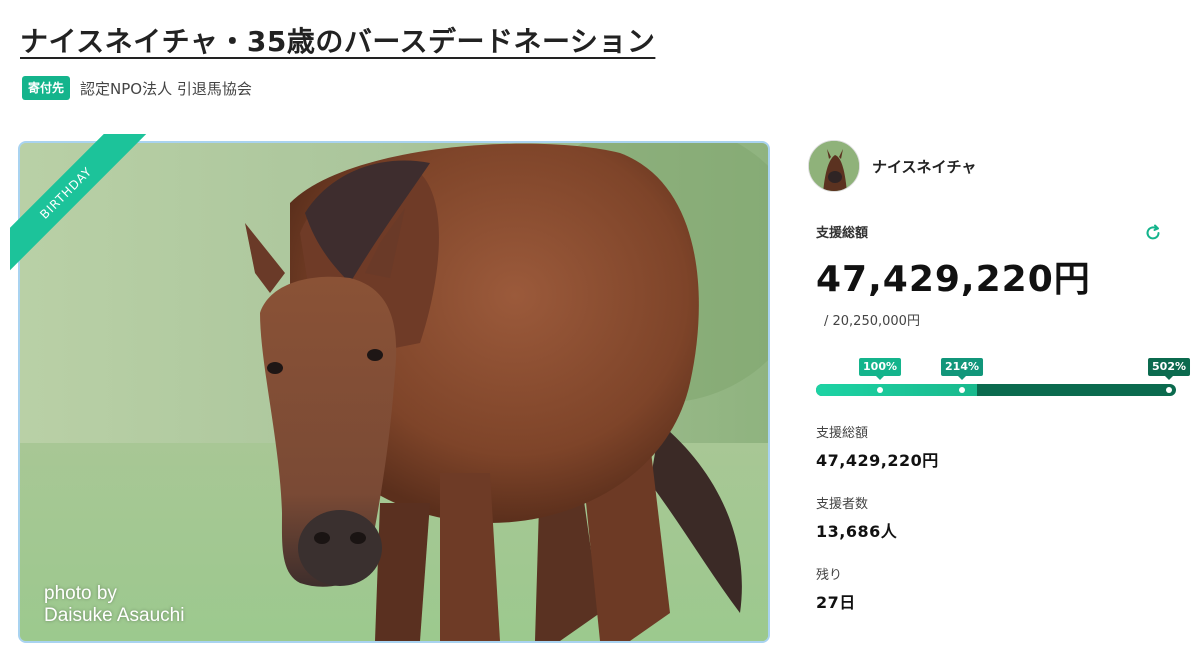  I want to click on goal-amount: / 20,250,000円, so click(872, 321).